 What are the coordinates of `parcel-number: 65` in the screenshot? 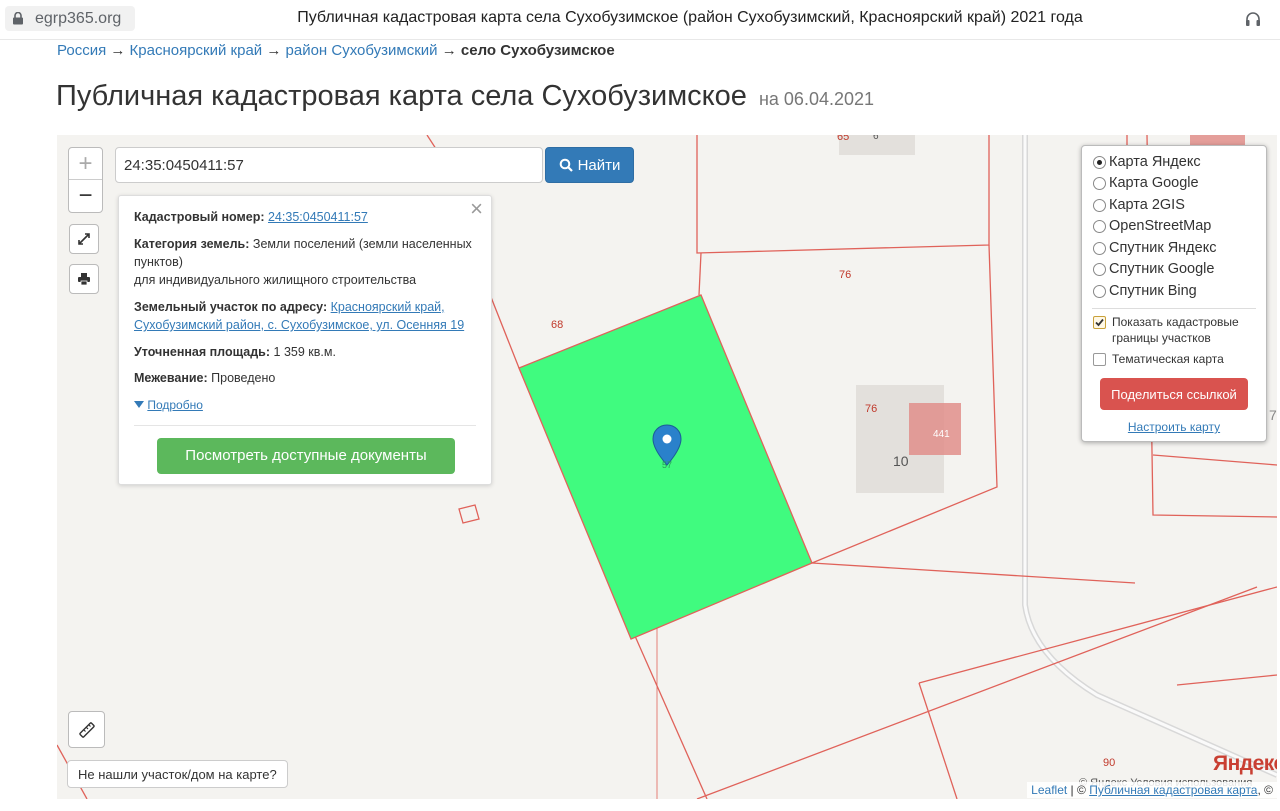 It's located at (843, 139).